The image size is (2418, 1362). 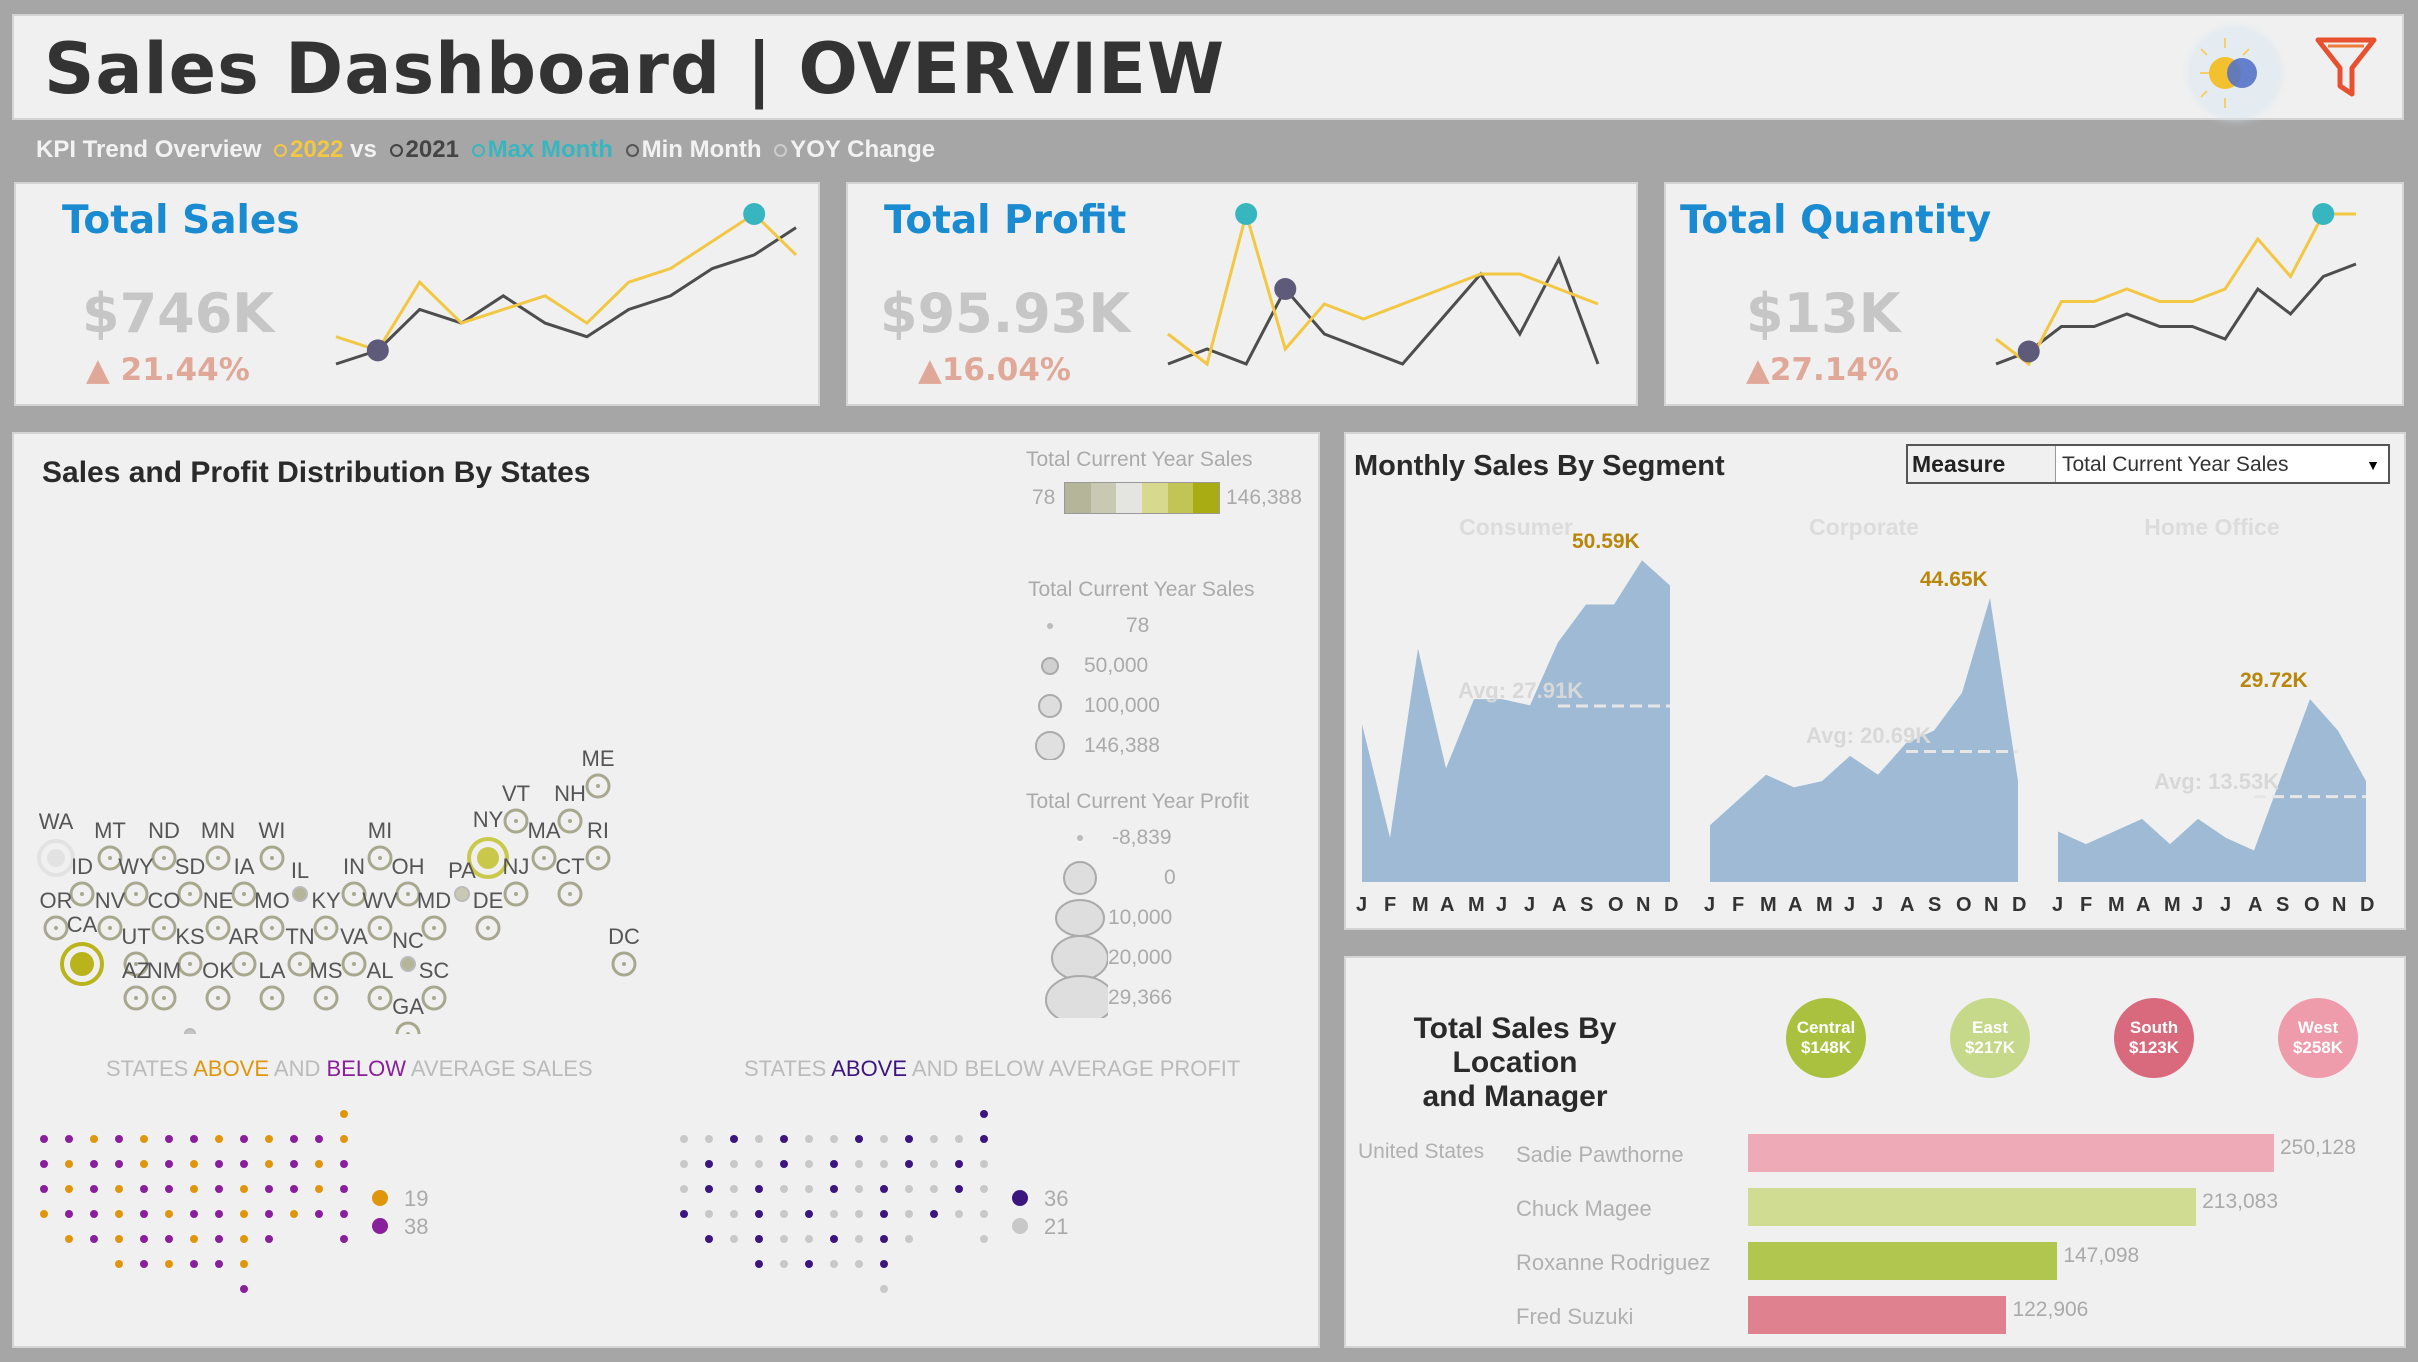 What do you see at coordinates (1865, 683) in the screenshot?
I see `segment-chart-corporate: Corporate Avg: 20.69K 44.65K J F M A M J J A S O N D` at bounding box center [1865, 683].